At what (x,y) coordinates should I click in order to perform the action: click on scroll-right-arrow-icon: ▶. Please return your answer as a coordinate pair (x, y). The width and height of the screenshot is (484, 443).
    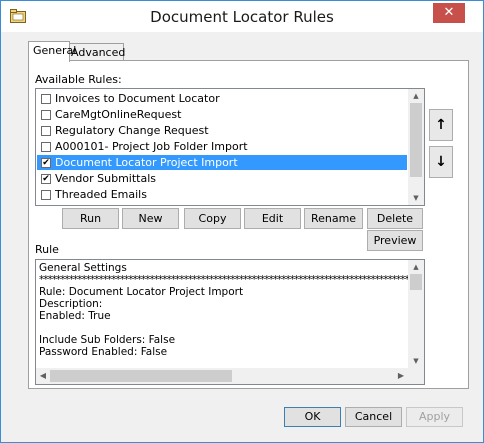
    Looking at the image, I should click on (401, 376).